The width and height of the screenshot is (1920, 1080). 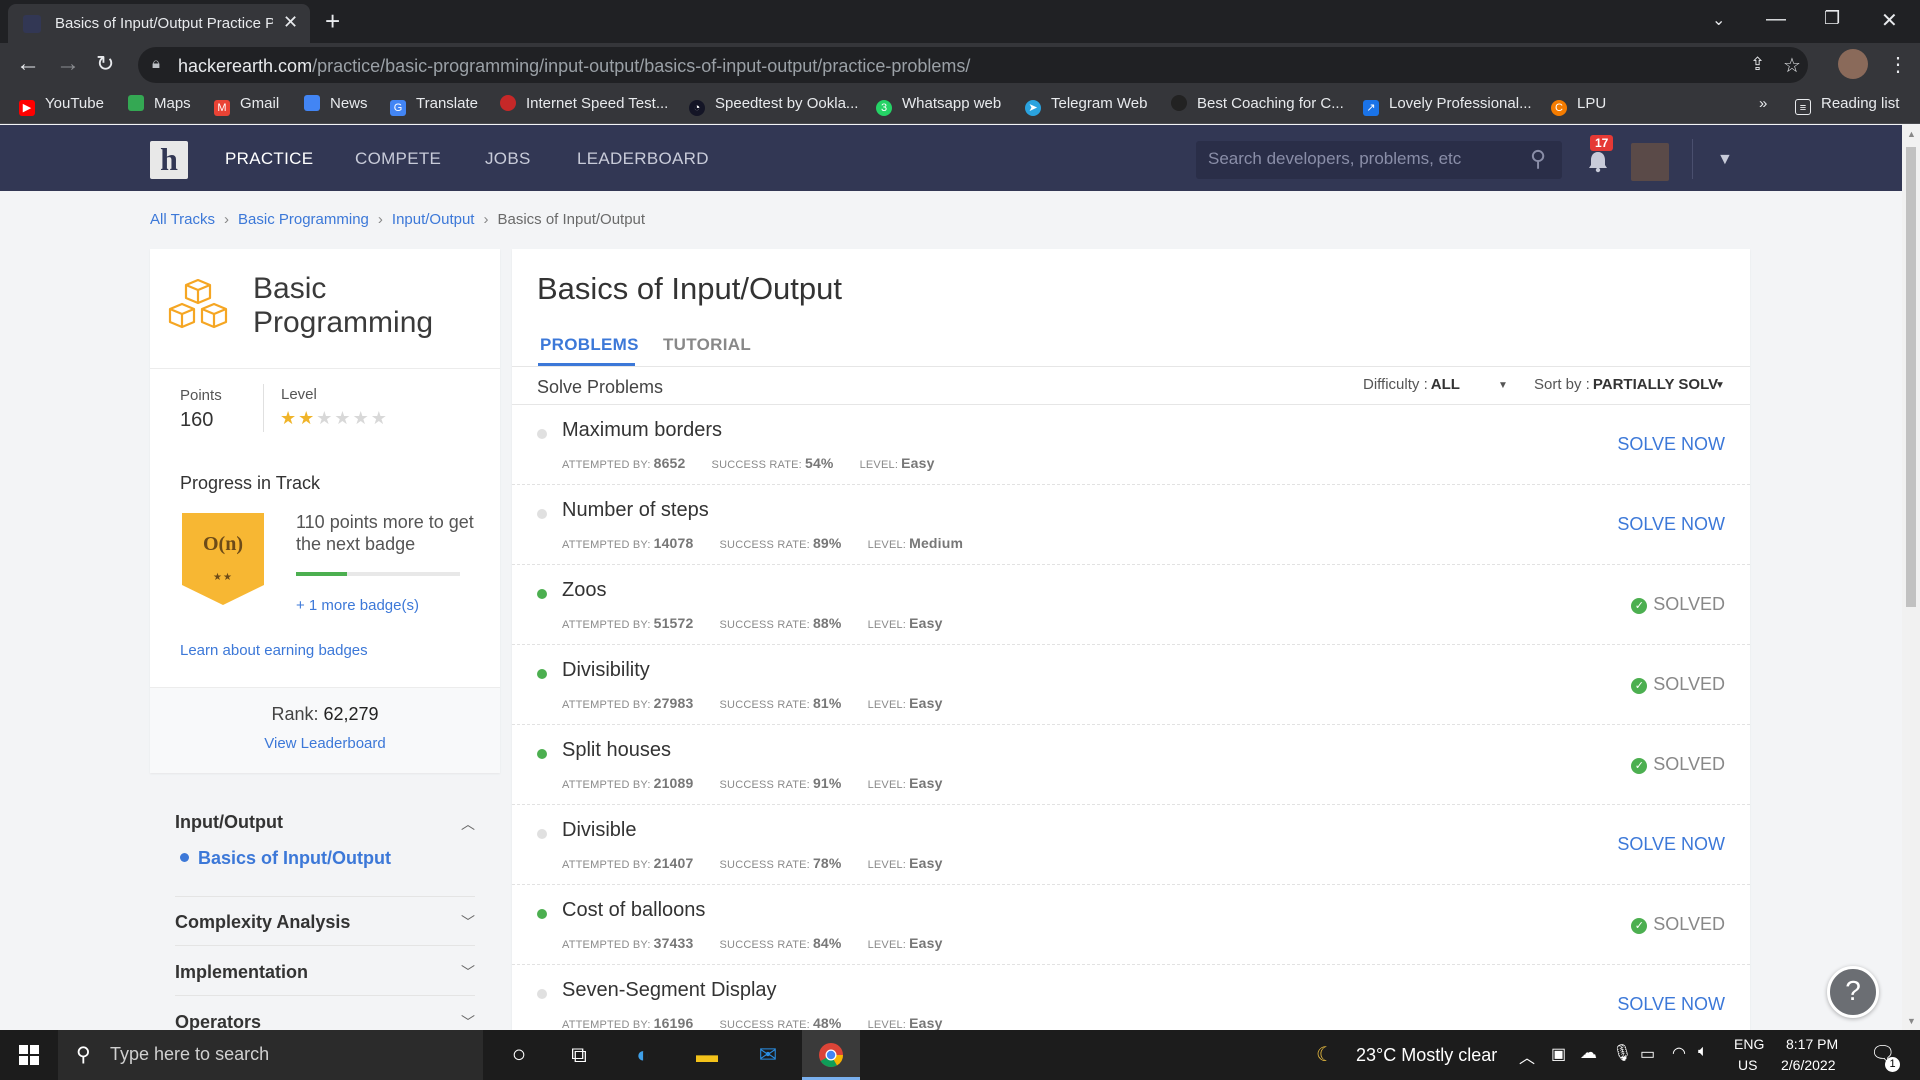 What do you see at coordinates (1626, 384) in the screenshot?
I see `sort-by-select: Sort by :PARTIALLY SOLVED` at bounding box center [1626, 384].